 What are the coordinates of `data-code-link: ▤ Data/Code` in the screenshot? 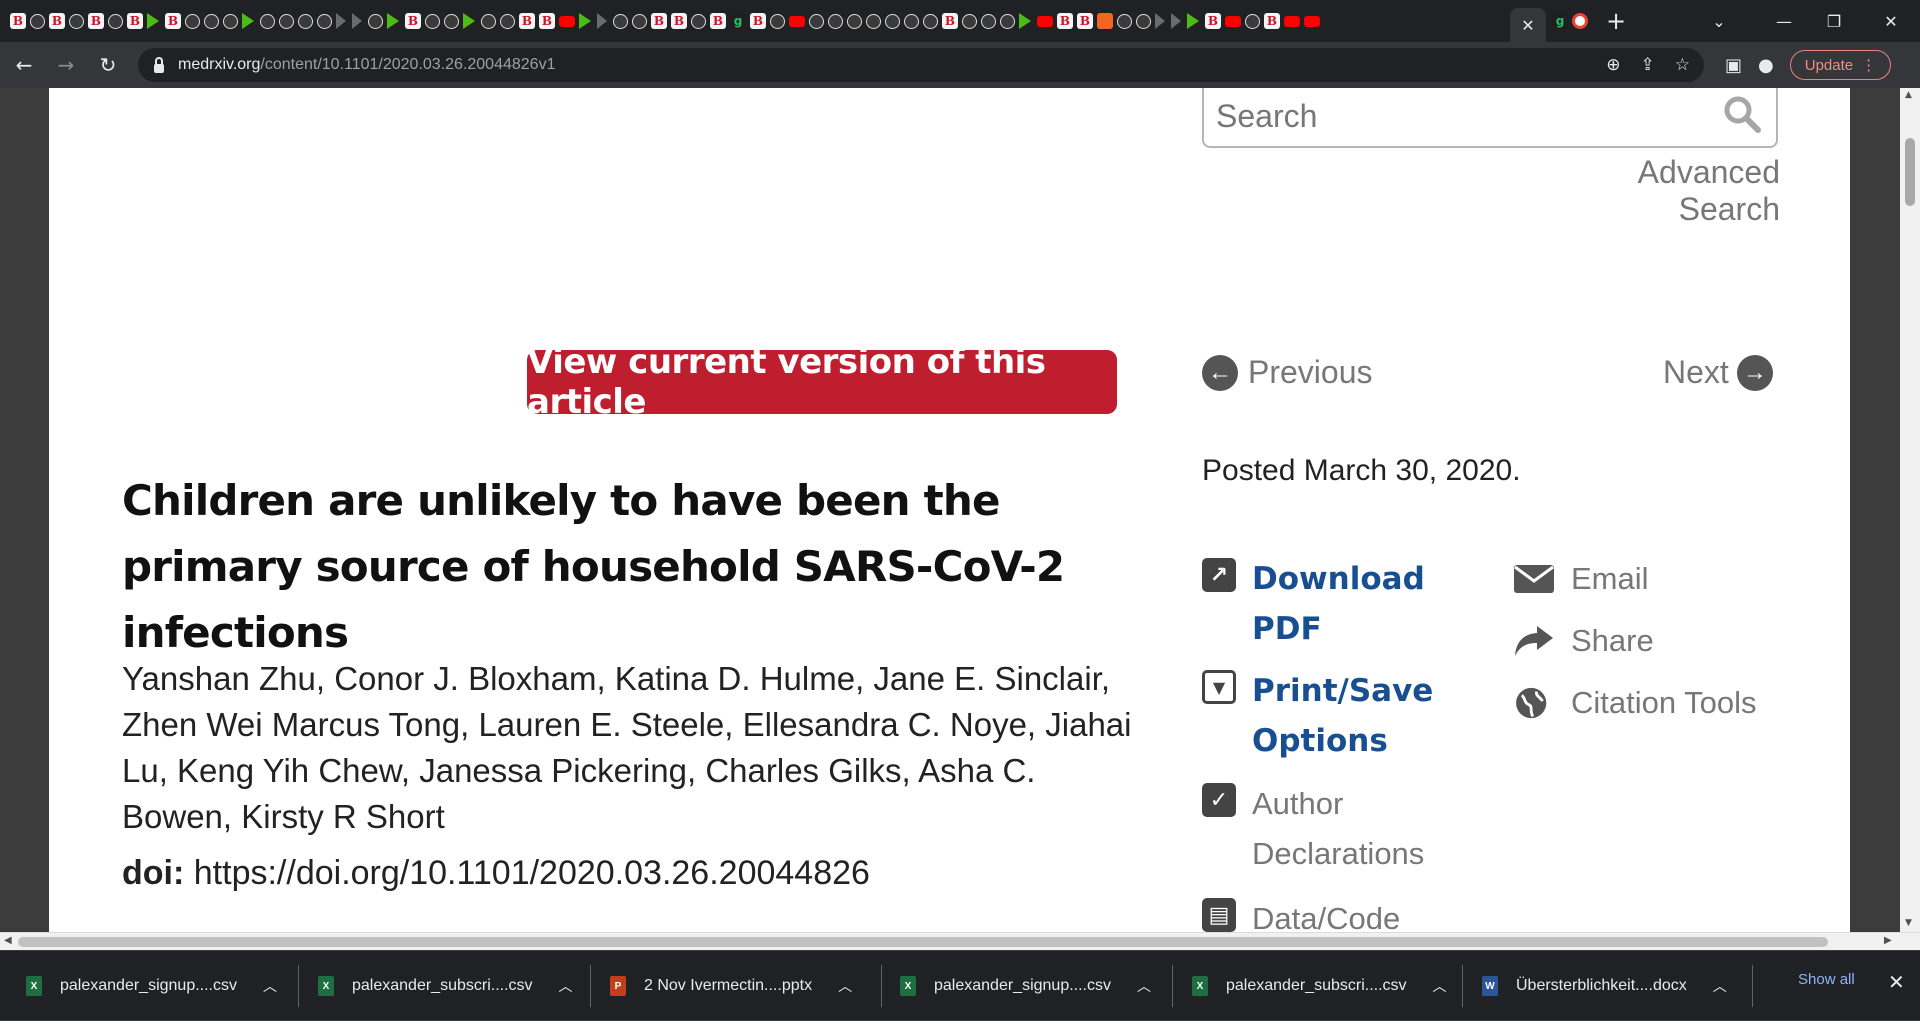 It's located at (1301, 913).